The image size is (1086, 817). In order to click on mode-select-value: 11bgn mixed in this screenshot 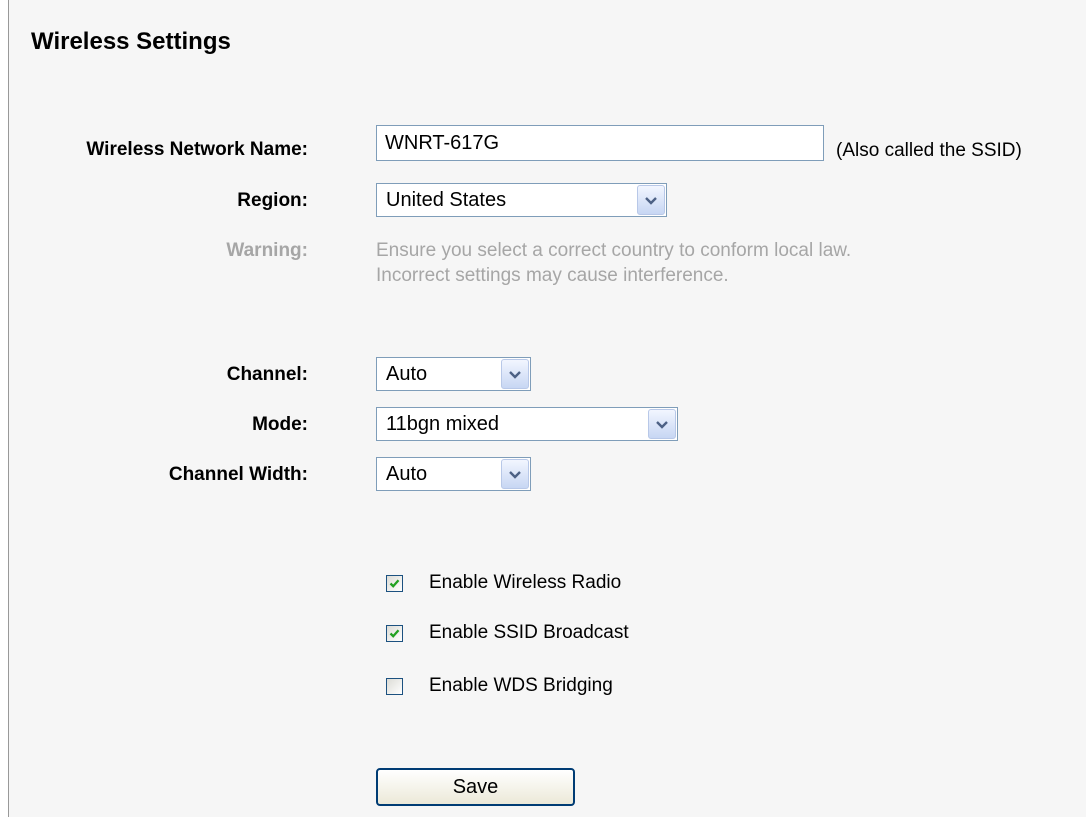, I will do `click(443, 424)`.